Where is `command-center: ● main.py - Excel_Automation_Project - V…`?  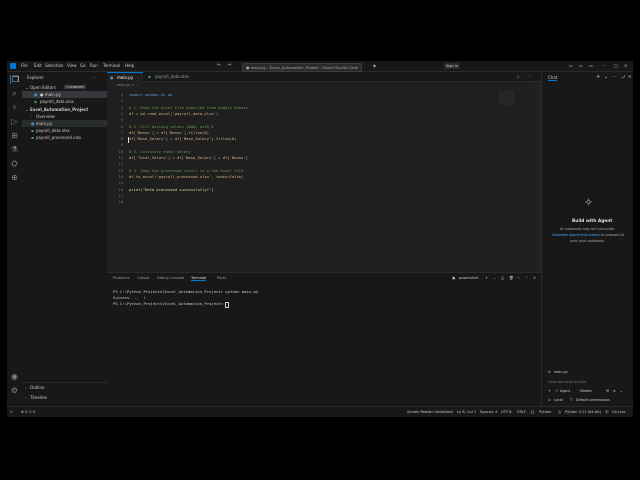 command-center: ● main.py - Excel_Automation_Project - V… is located at coordinates (302, 67).